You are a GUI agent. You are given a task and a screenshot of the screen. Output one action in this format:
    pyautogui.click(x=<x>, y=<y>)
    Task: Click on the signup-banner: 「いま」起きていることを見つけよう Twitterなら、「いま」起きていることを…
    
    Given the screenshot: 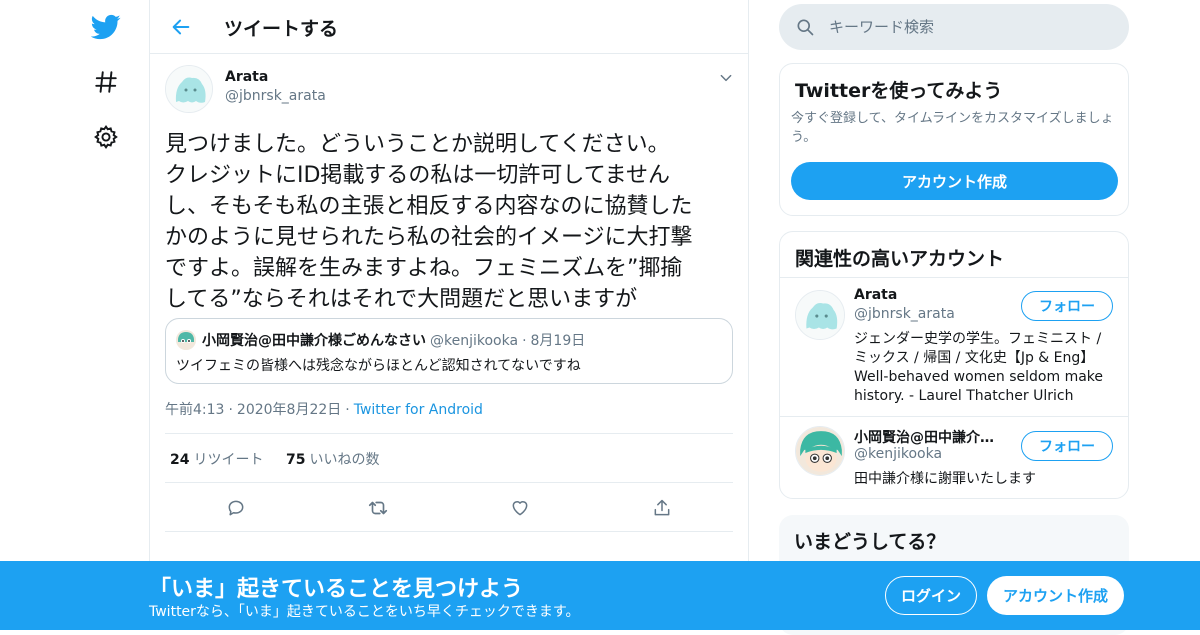 What is the action you would take?
    pyautogui.click(x=600, y=595)
    